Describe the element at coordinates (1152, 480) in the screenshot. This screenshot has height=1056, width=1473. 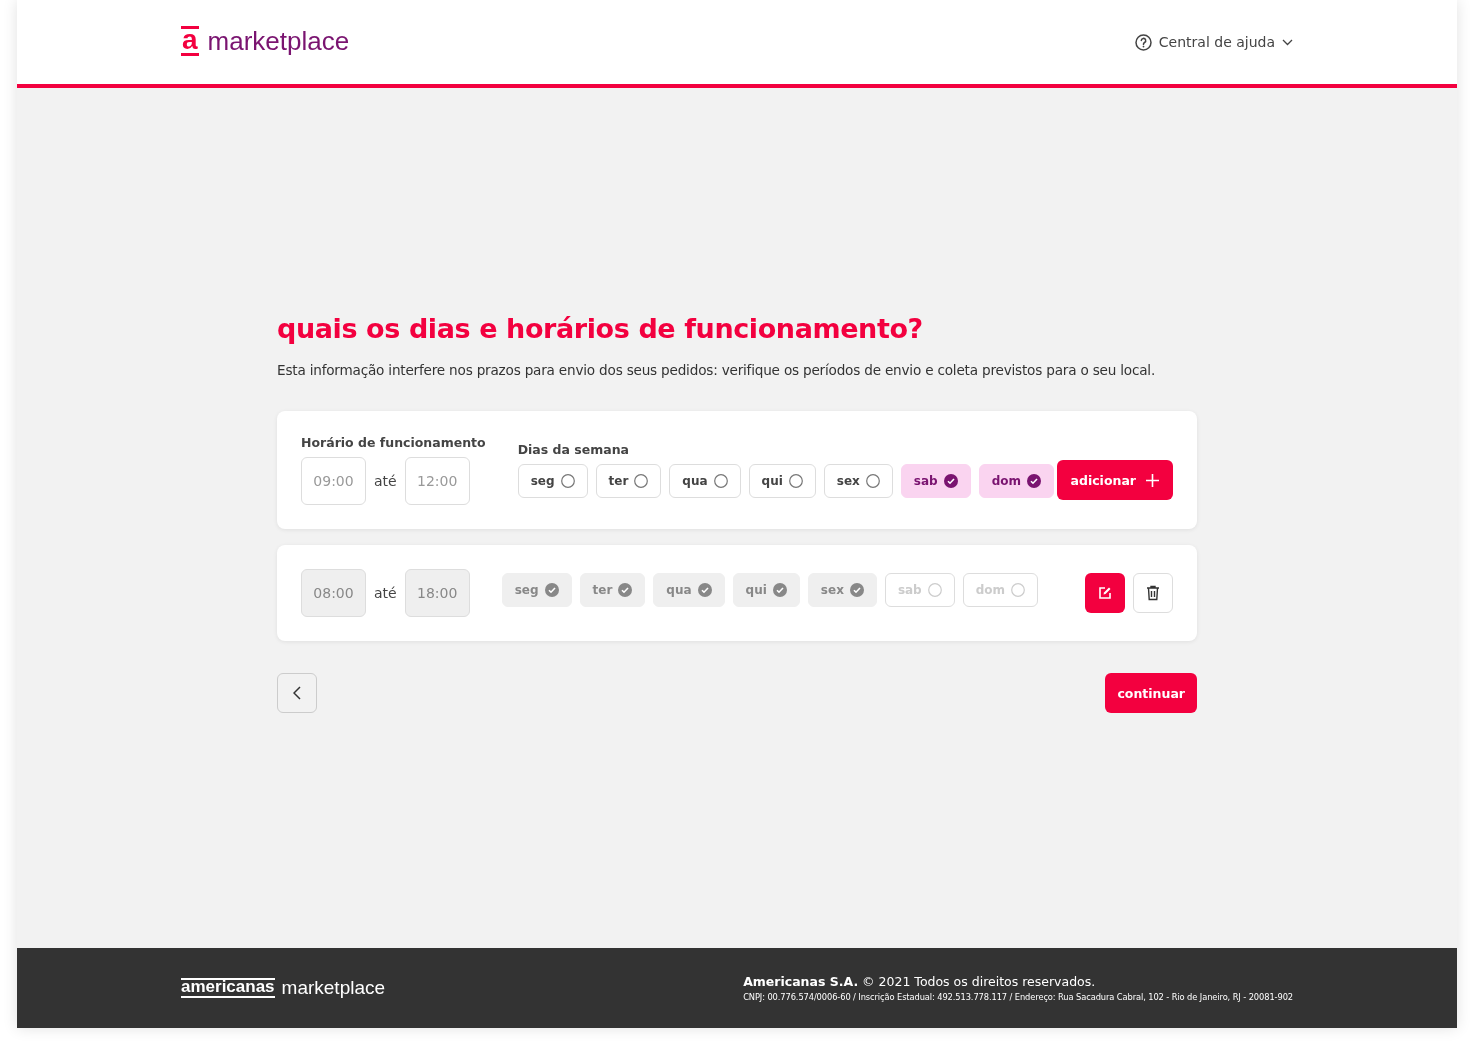
I see `plus-icon` at that location.